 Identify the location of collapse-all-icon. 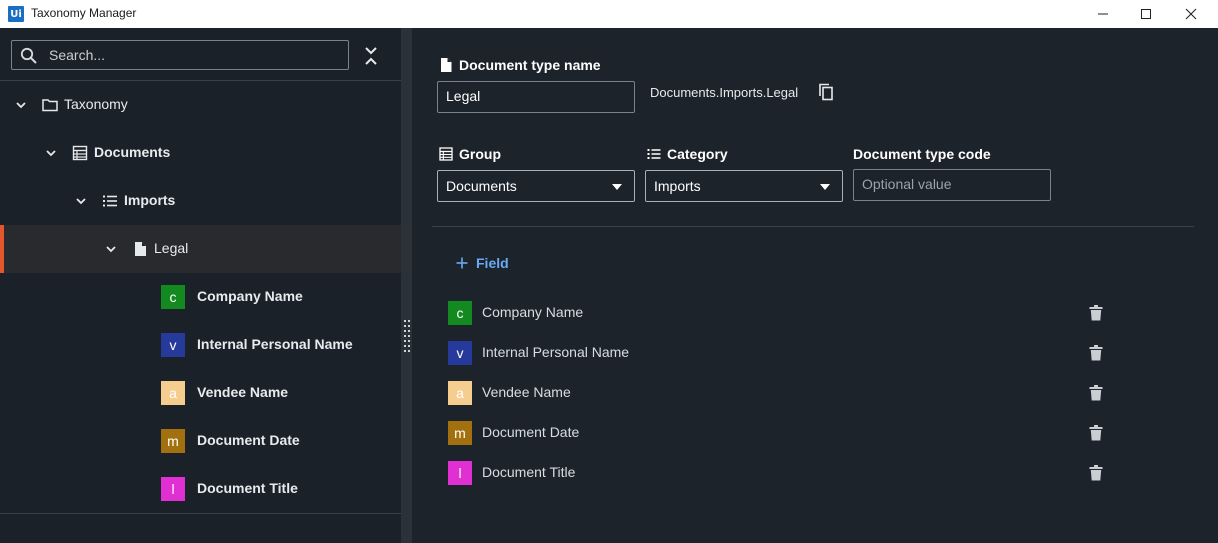
(371, 56).